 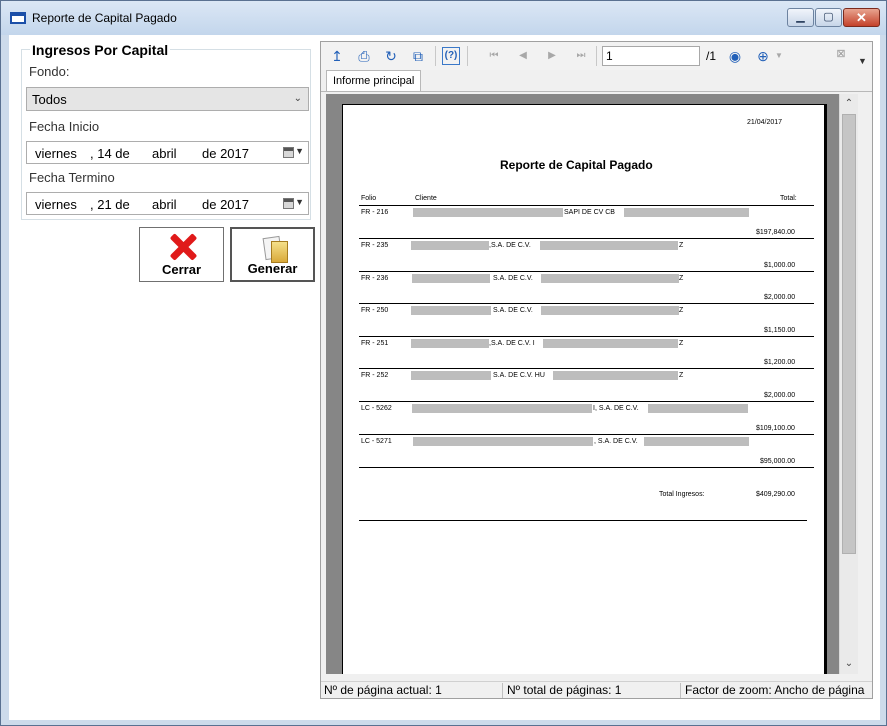 I want to click on report-title: Reporte de Capital Pagado, so click(x=576, y=165).